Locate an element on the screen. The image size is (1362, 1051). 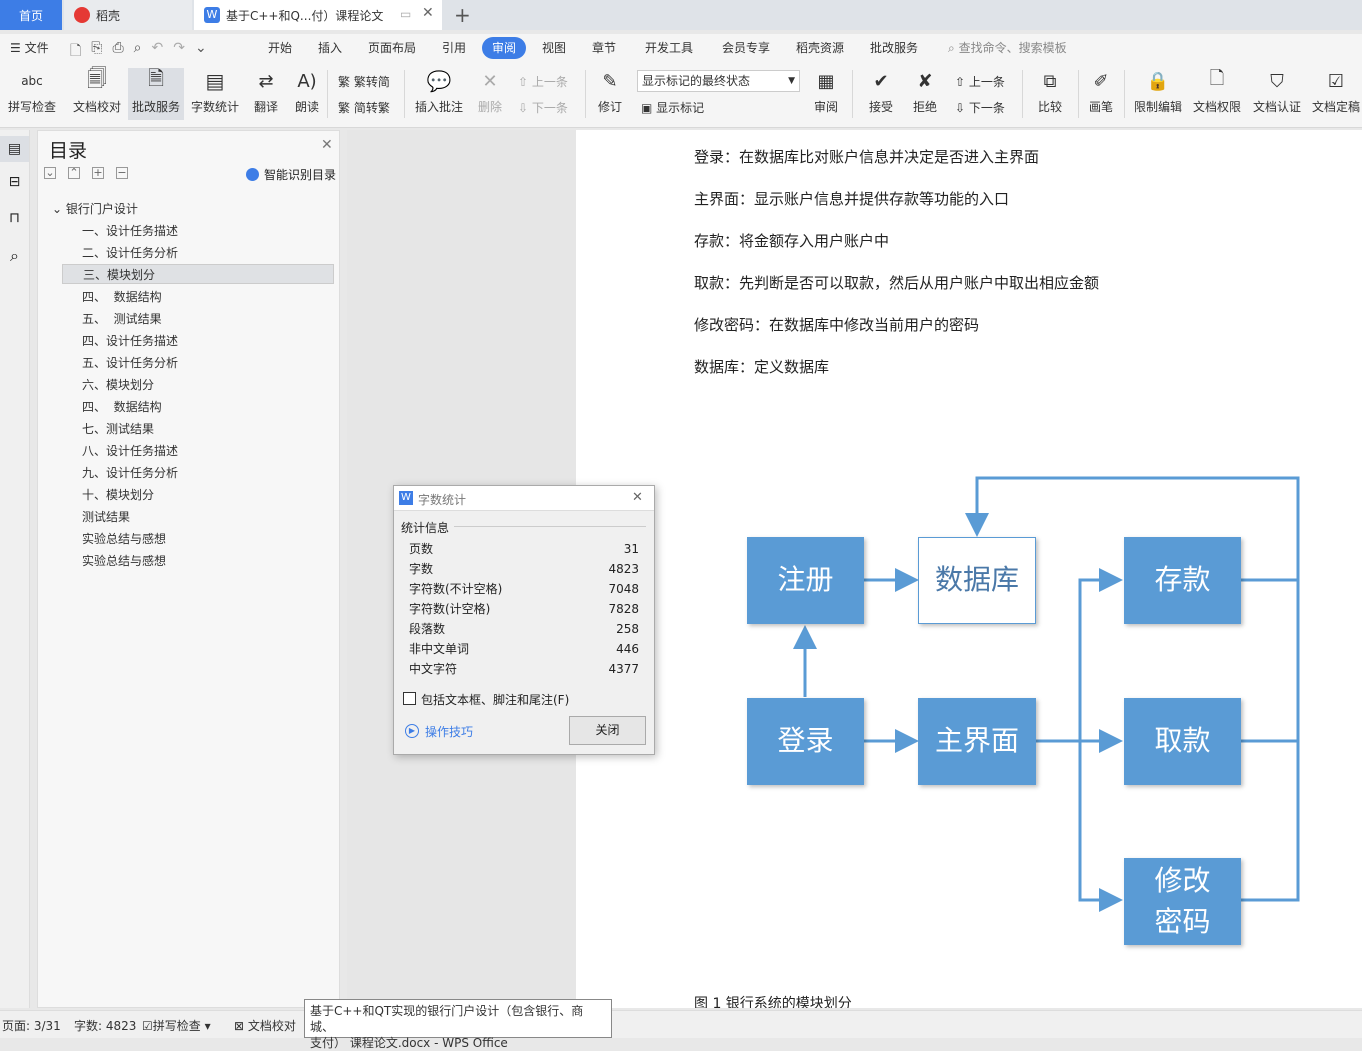
stats-section-label: 统计信息 is located at coordinates (425, 528).